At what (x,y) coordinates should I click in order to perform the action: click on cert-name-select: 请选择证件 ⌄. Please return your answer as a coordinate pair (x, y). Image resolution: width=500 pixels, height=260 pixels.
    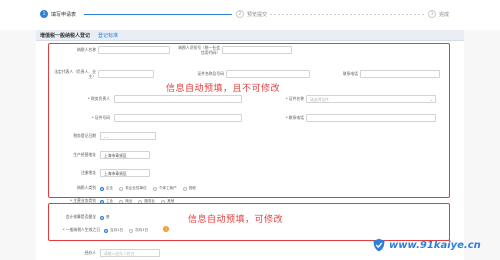
    Looking at the image, I should click on (371, 99).